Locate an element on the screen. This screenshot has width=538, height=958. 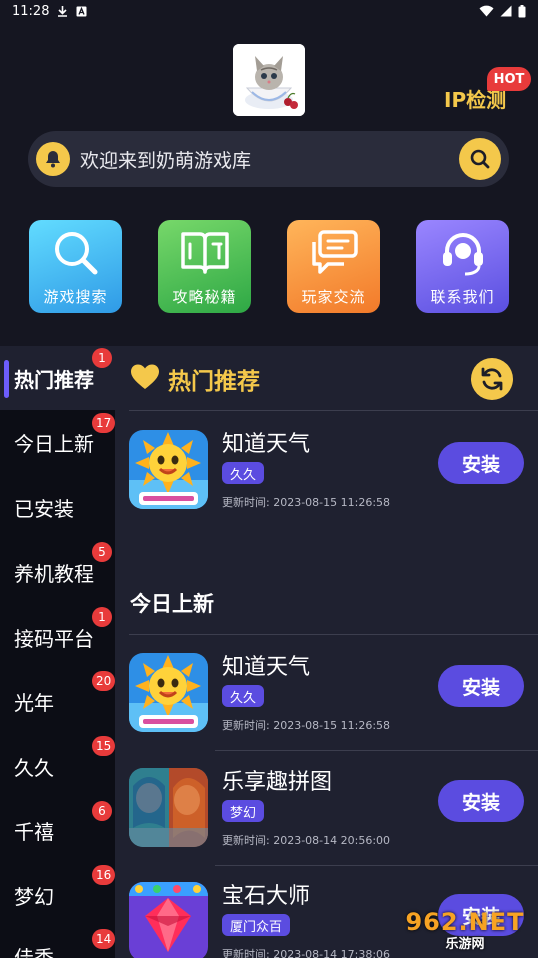
search-bar: 欢迎来到奶萌游戏库 is located at coordinates (268, 159).